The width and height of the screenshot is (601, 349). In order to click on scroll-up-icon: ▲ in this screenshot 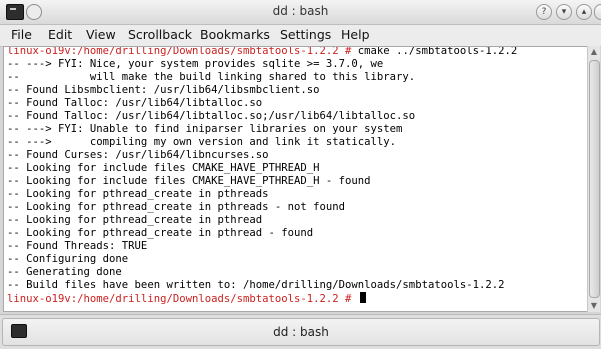, I will do `click(594, 52)`.